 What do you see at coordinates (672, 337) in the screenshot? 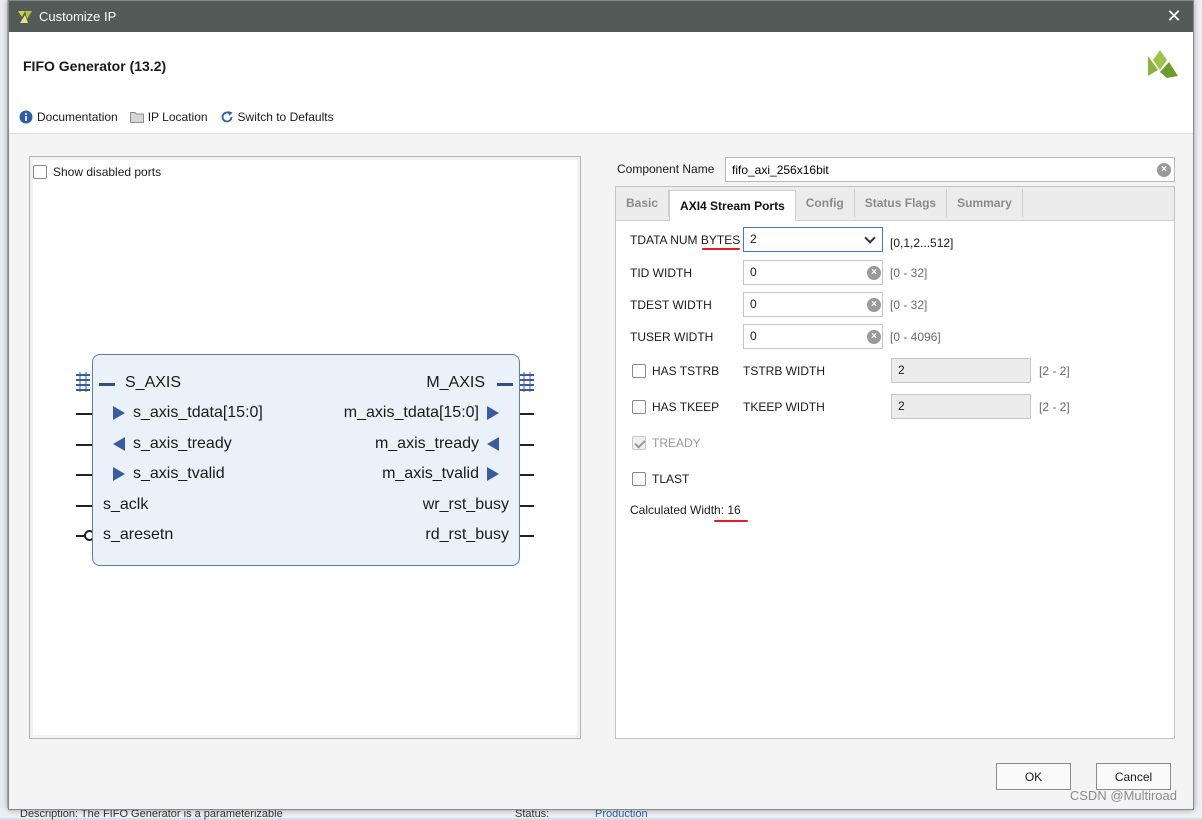
I see `tuser-width-label: TUSER WIDTH` at bounding box center [672, 337].